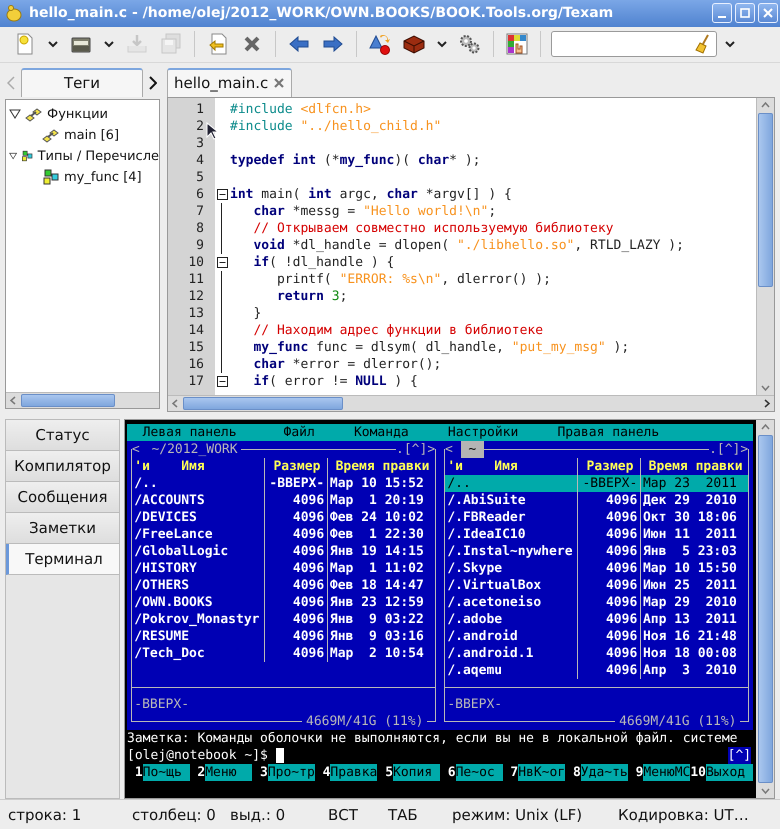 The image size is (780, 829). Describe the element at coordinates (198, 551) in the screenshot. I see `file-name: /GlobalLogic` at that location.